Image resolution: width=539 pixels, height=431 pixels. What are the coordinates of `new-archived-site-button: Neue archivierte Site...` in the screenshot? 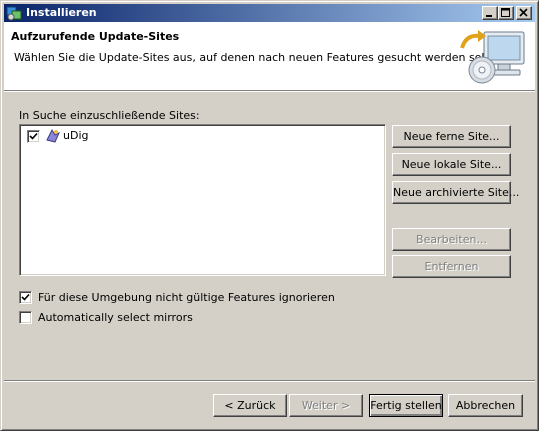 It's located at (455, 192).